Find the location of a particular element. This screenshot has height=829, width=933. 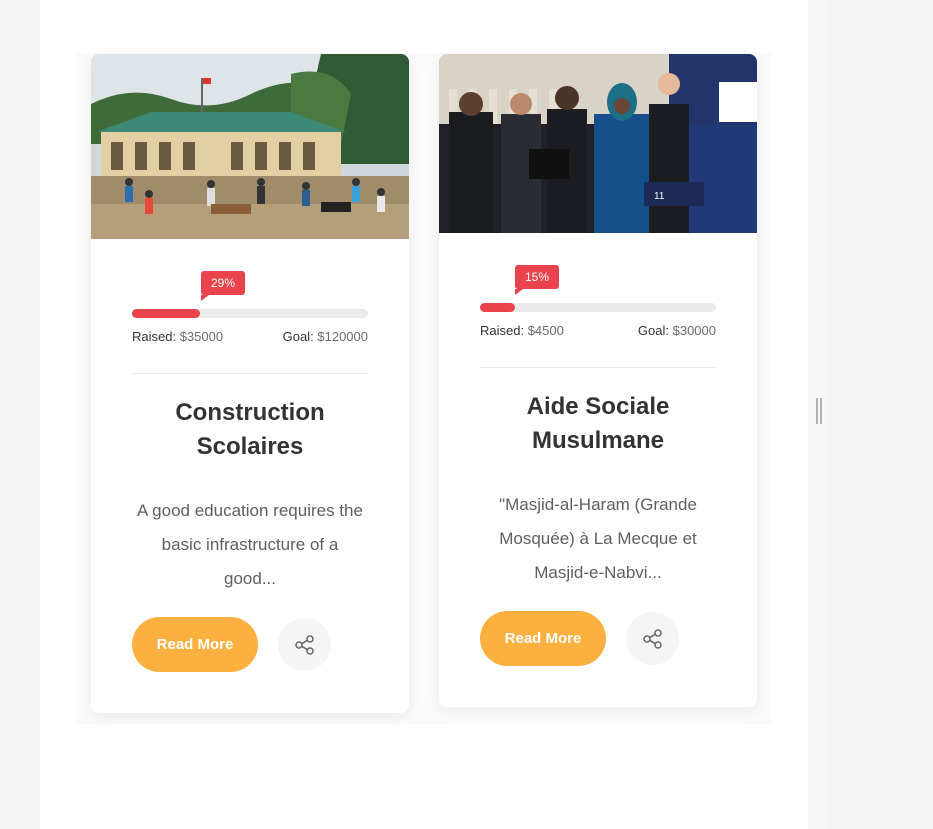

goal-value: $30000 is located at coordinates (694, 330).